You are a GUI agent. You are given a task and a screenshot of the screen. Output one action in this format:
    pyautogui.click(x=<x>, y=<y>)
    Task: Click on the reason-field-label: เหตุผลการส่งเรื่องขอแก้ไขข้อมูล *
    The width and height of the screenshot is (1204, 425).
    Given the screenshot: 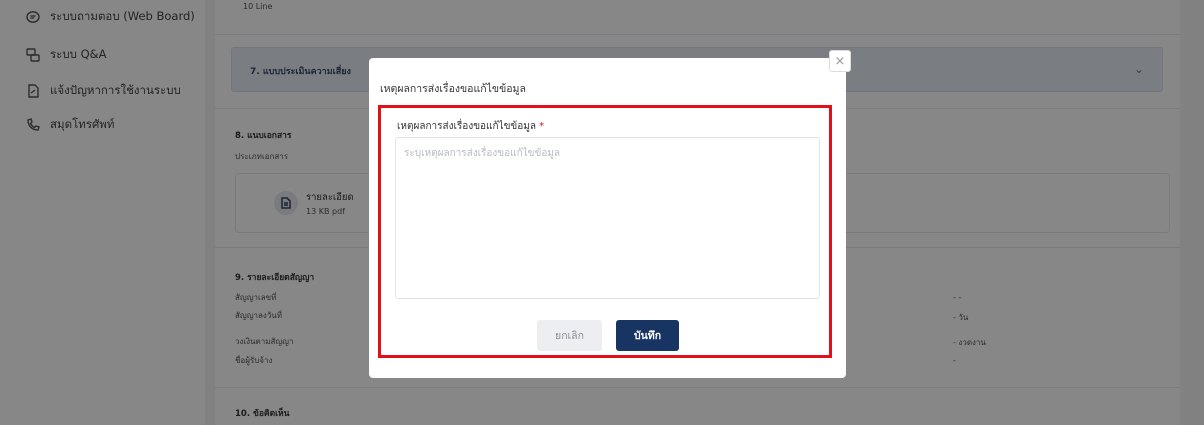 What is the action you would take?
    pyautogui.click(x=470, y=126)
    